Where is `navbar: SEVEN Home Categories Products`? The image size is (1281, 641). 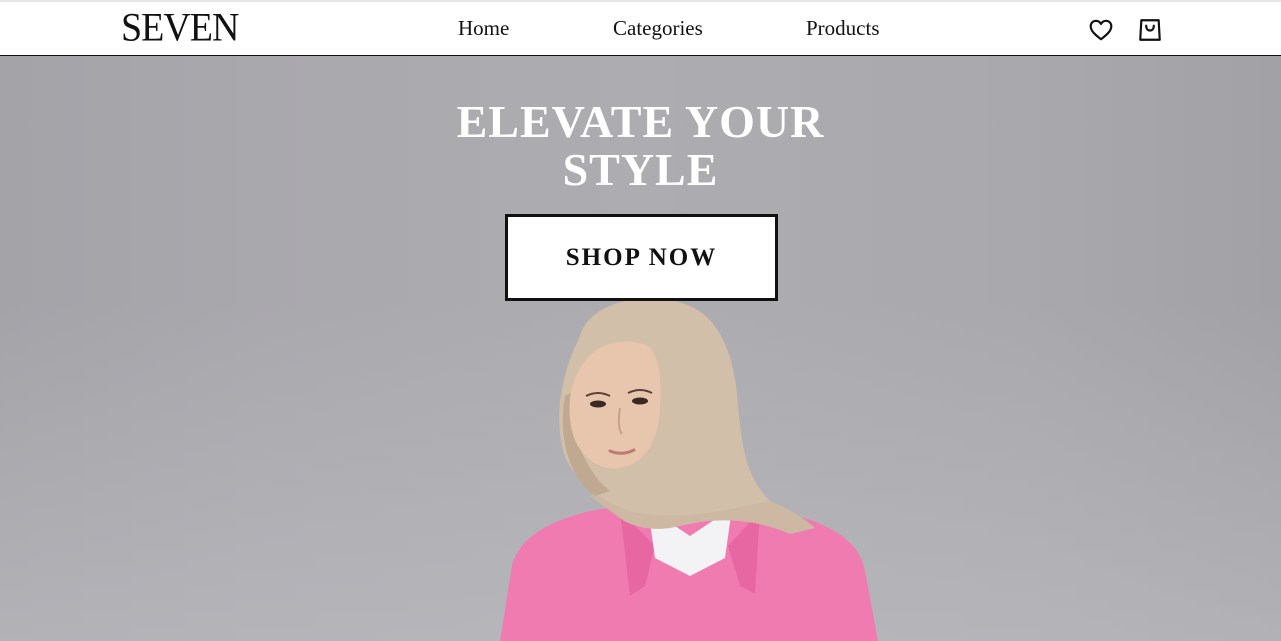
navbar: SEVEN Home Categories Products is located at coordinates (640, 28).